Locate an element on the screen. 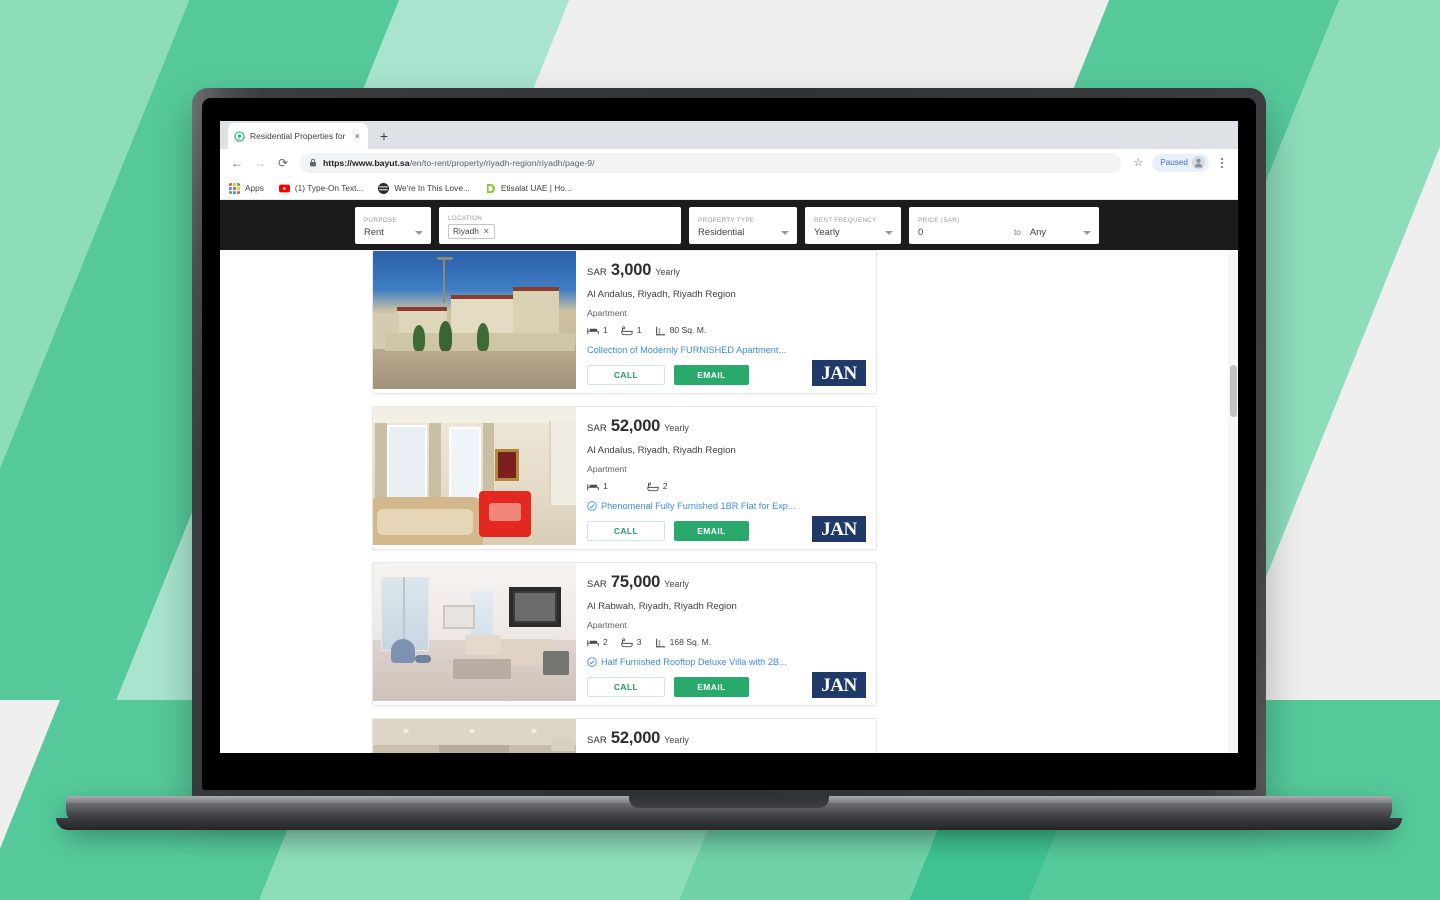  filter-property-type: PROPERTY TYPE Residential is located at coordinates (743, 225).